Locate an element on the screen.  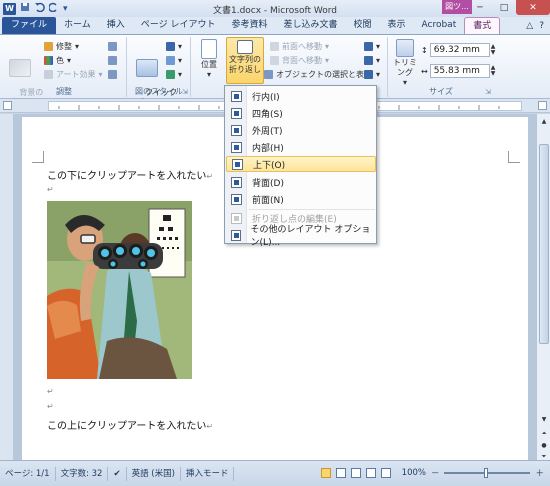
width-input: 55.83 mm is located at coordinates (459, 71).